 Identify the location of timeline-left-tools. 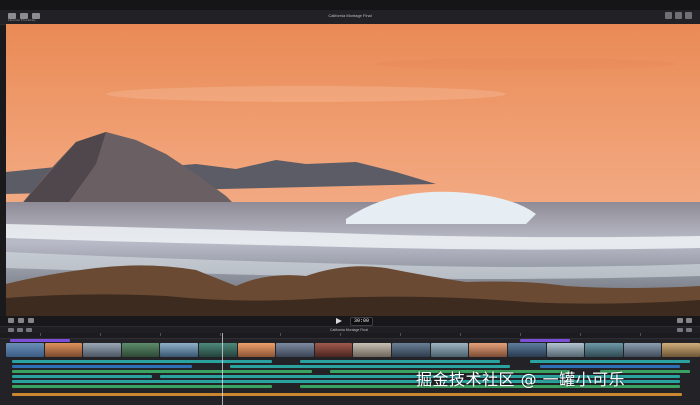
(20, 330).